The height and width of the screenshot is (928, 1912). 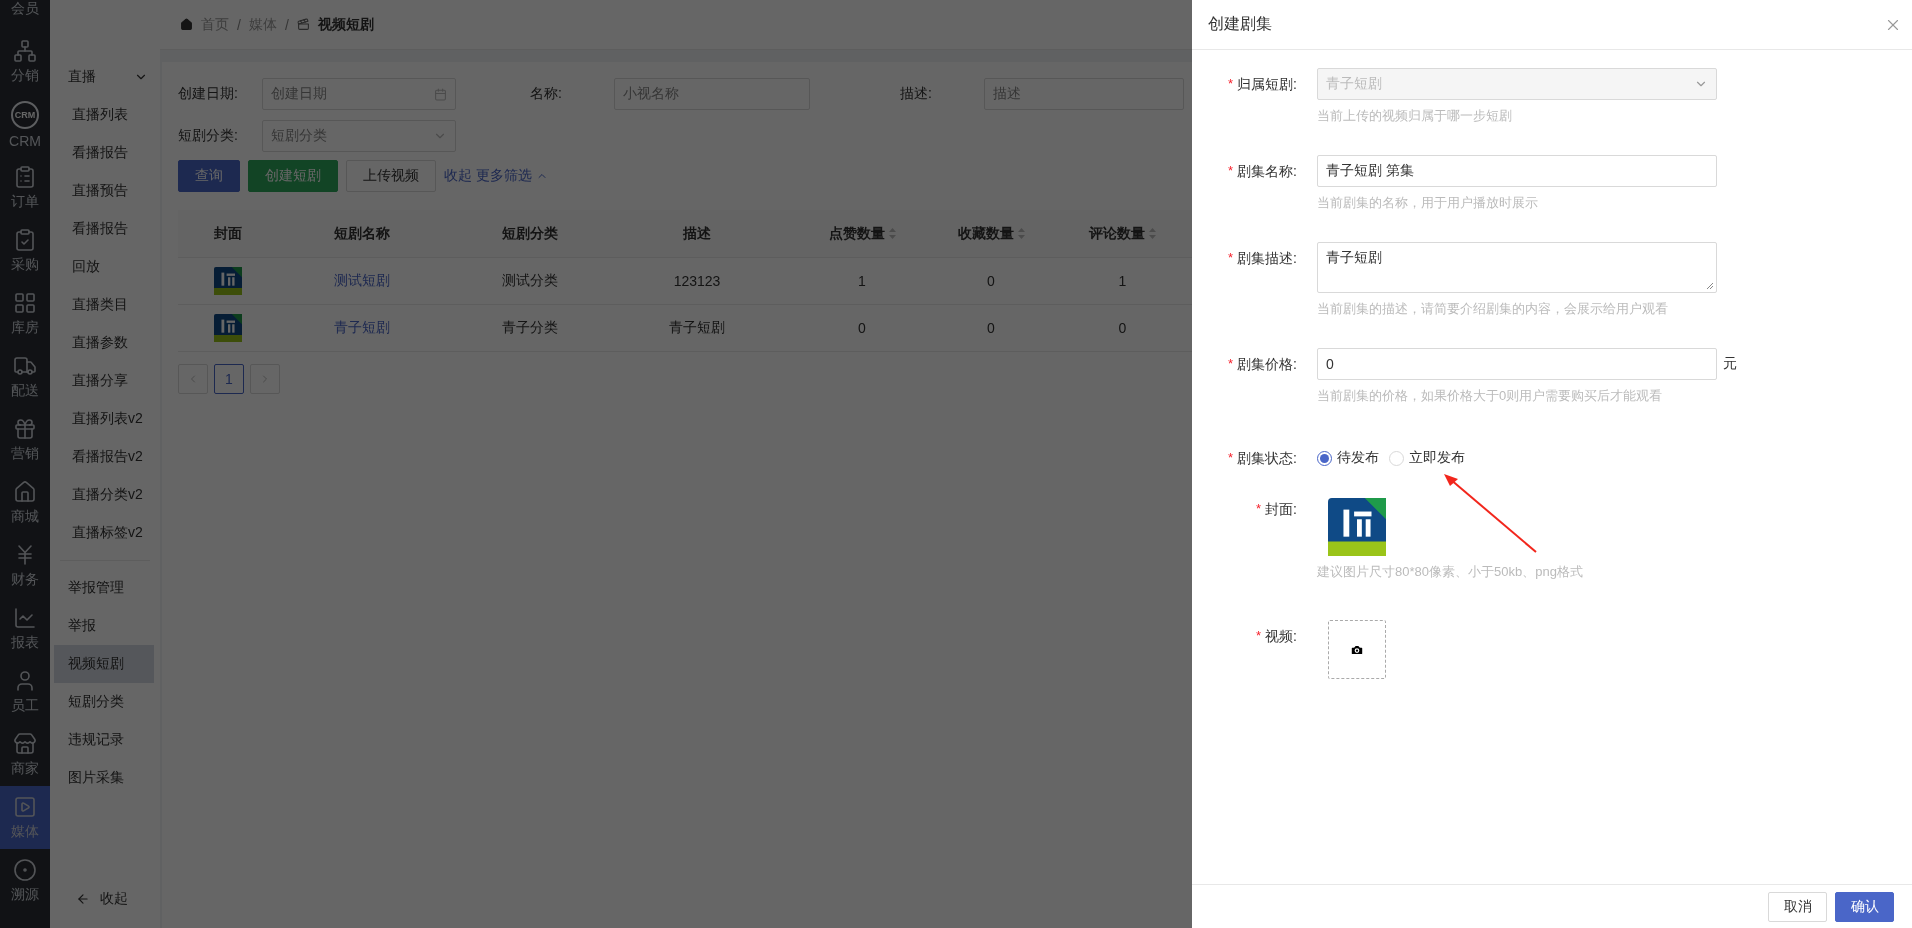 What do you see at coordinates (391, 176) in the screenshot?
I see `action-button: 上传视频` at bounding box center [391, 176].